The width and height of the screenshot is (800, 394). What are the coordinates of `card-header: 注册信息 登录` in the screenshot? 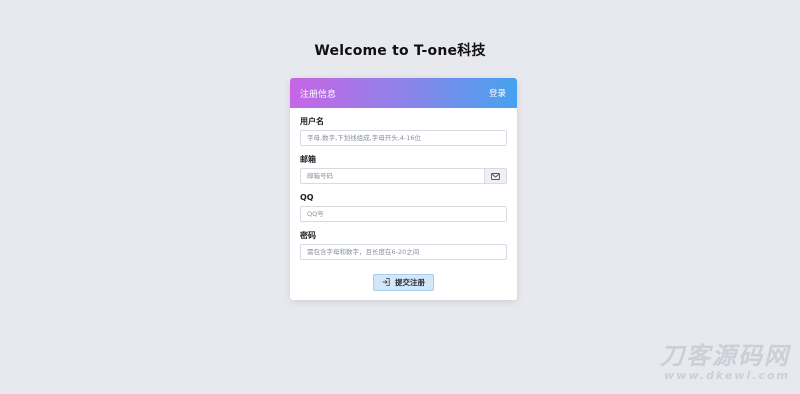 It's located at (403, 93).